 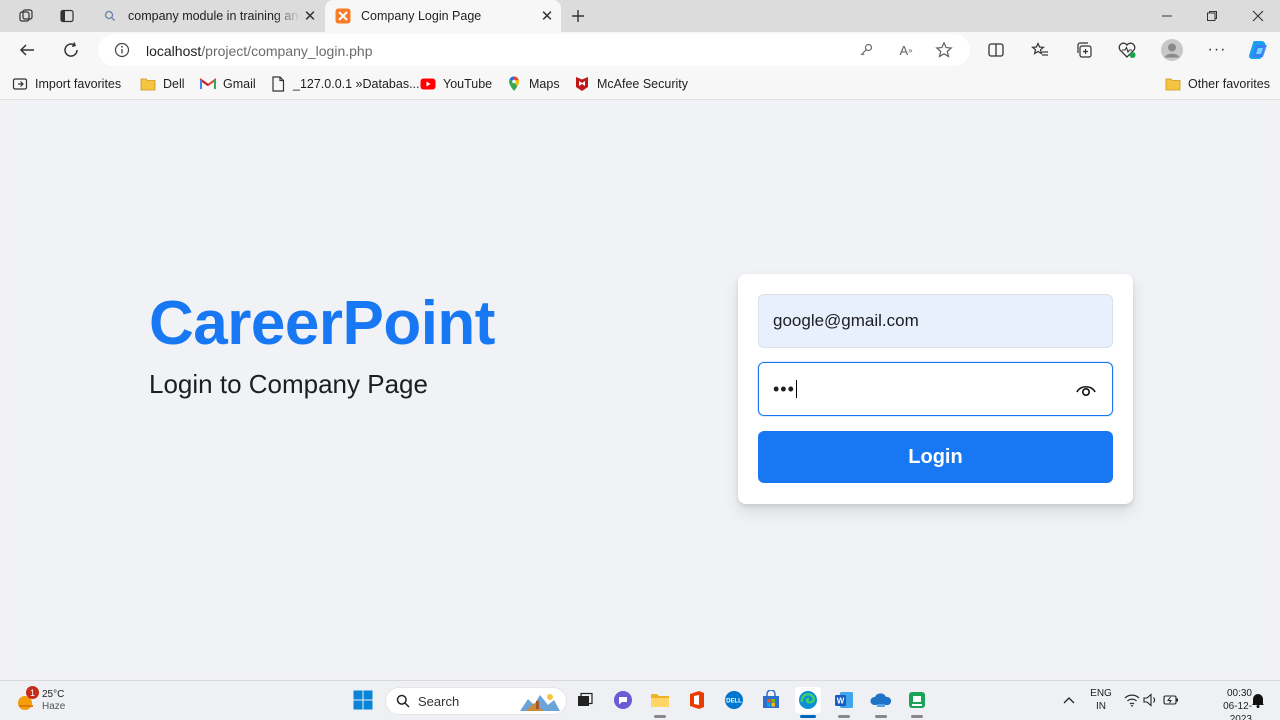 What do you see at coordinates (174, 84) in the screenshot?
I see `favorite-label: Dell` at bounding box center [174, 84].